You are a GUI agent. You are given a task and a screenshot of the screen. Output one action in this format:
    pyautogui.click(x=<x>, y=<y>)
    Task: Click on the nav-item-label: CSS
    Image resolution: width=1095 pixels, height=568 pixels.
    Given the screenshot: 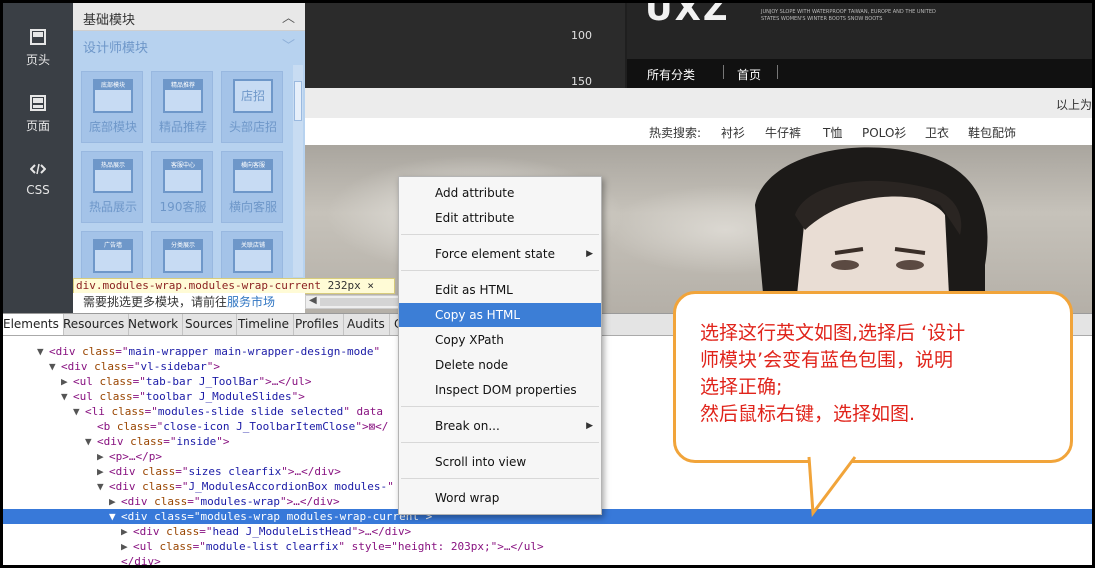 What is the action you would take?
    pyautogui.click(x=38, y=190)
    